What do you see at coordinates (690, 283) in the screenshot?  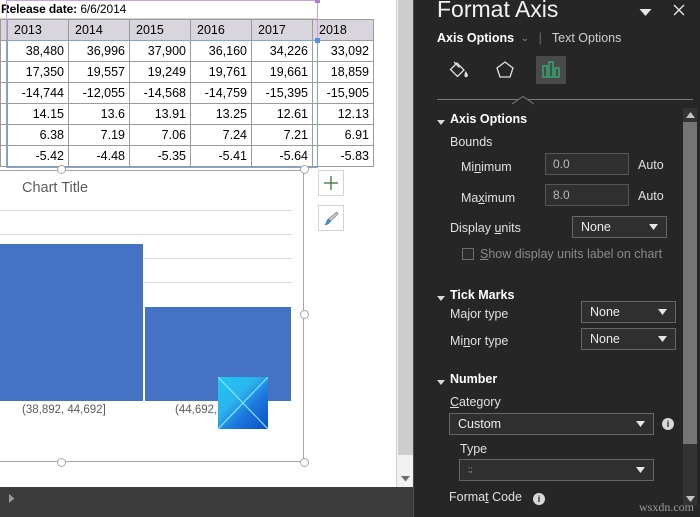 I see `pane-scroll-thumb` at bounding box center [690, 283].